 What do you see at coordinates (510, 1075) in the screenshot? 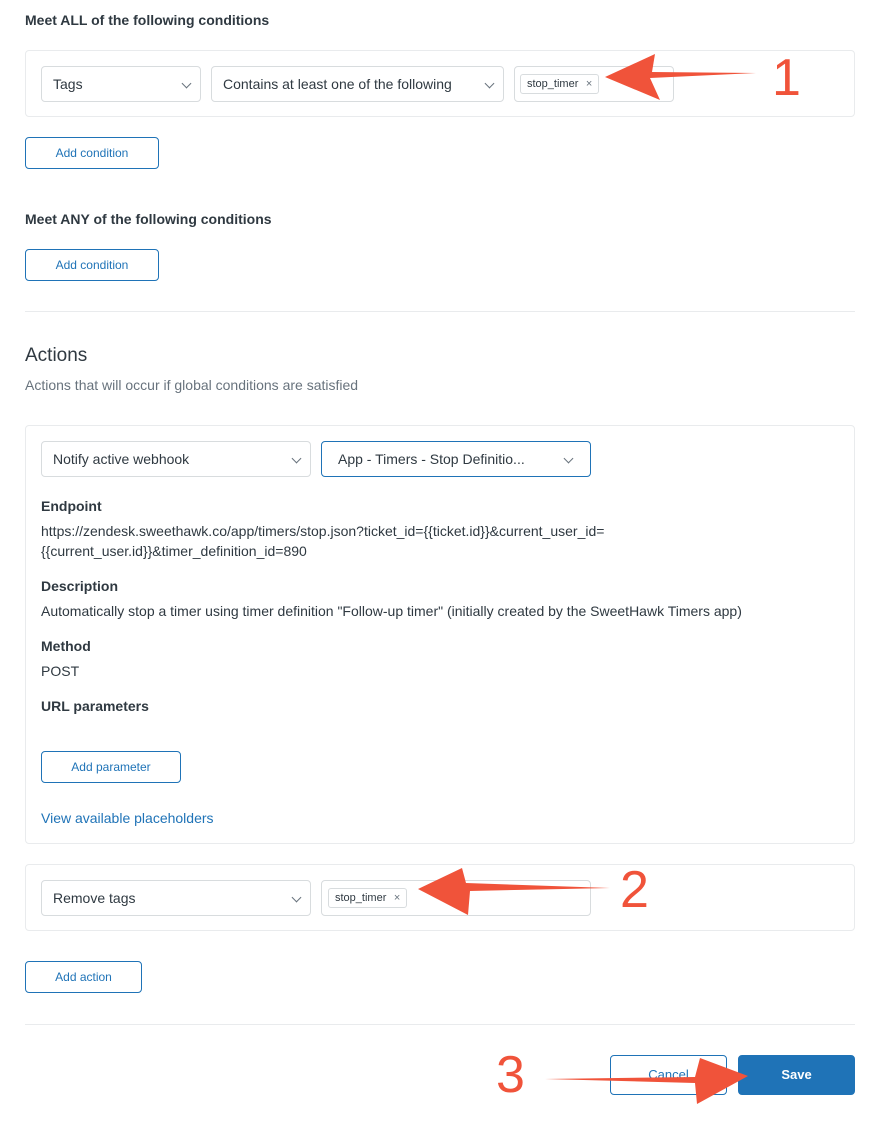
I see `annotation-number-3: 3` at bounding box center [510, 1075].